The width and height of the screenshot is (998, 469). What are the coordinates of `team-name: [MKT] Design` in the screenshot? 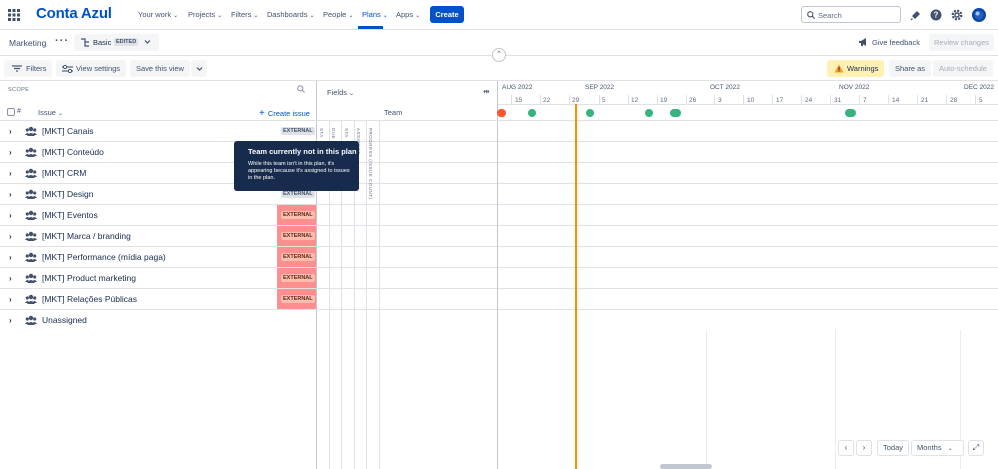 It's located at (68, 194).